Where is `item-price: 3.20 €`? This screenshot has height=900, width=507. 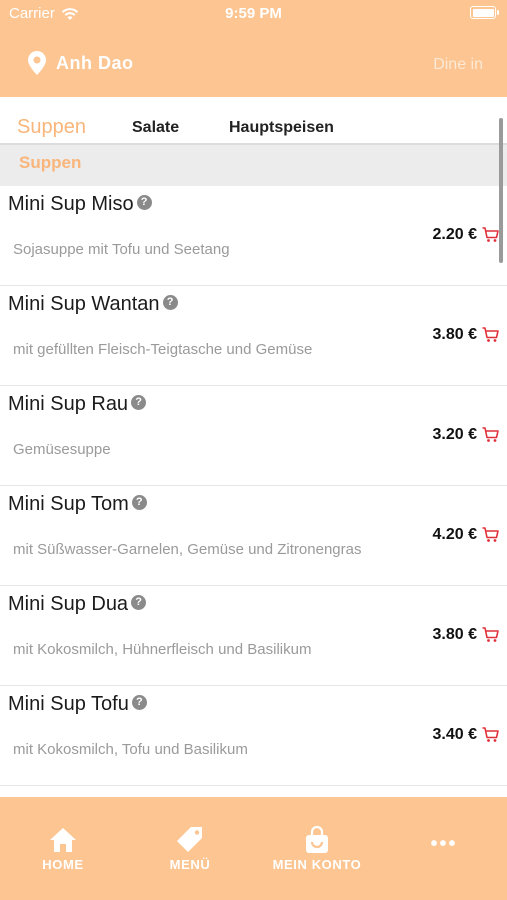
item-price: 3.20 € is located at coordinates (454, 434).